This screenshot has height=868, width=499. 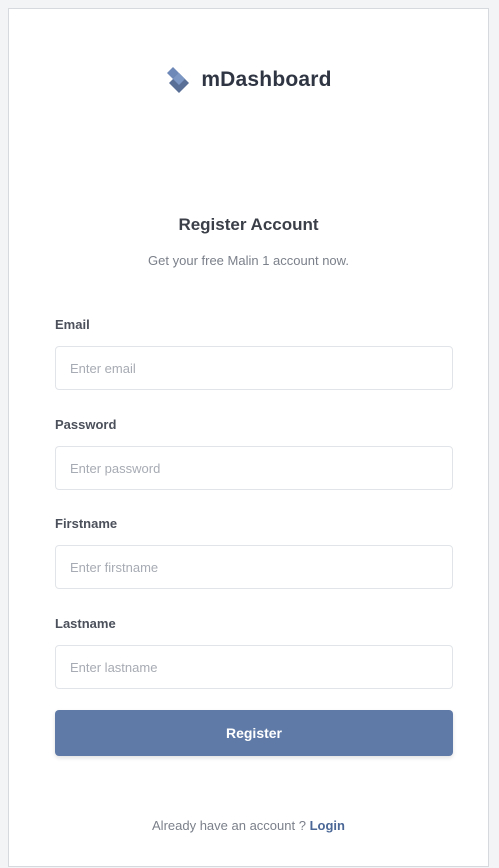 What do you see at coordinates (72, 324) in the screenshot?
I see `email-label: Email` at bounding box center [72, 324].